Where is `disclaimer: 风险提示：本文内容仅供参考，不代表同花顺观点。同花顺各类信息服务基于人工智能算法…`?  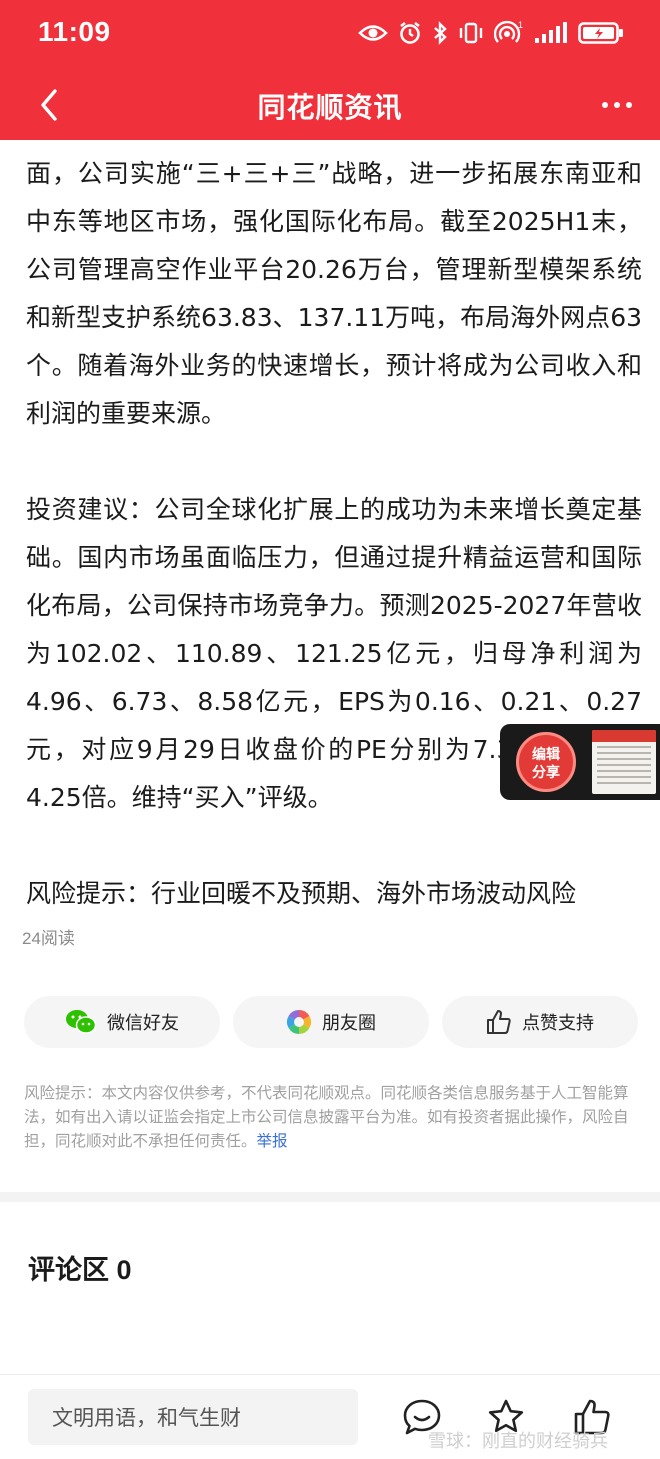 disclaimer: 风险提示：本文内容仅供参考，不代表同花顺观点。同花顺各类信息服务基于人工智能算法… is located at coordinates (331, 1118).